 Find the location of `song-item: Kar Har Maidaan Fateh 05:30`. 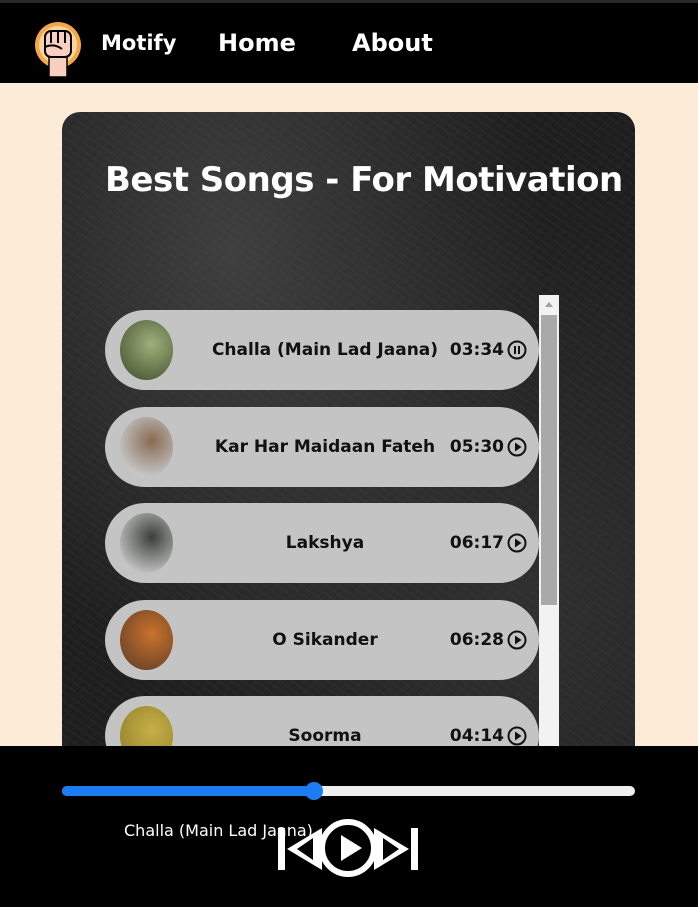

song-item: Kar Har Maidaan Fateh 05:30 is located at coordinates (322, 446).